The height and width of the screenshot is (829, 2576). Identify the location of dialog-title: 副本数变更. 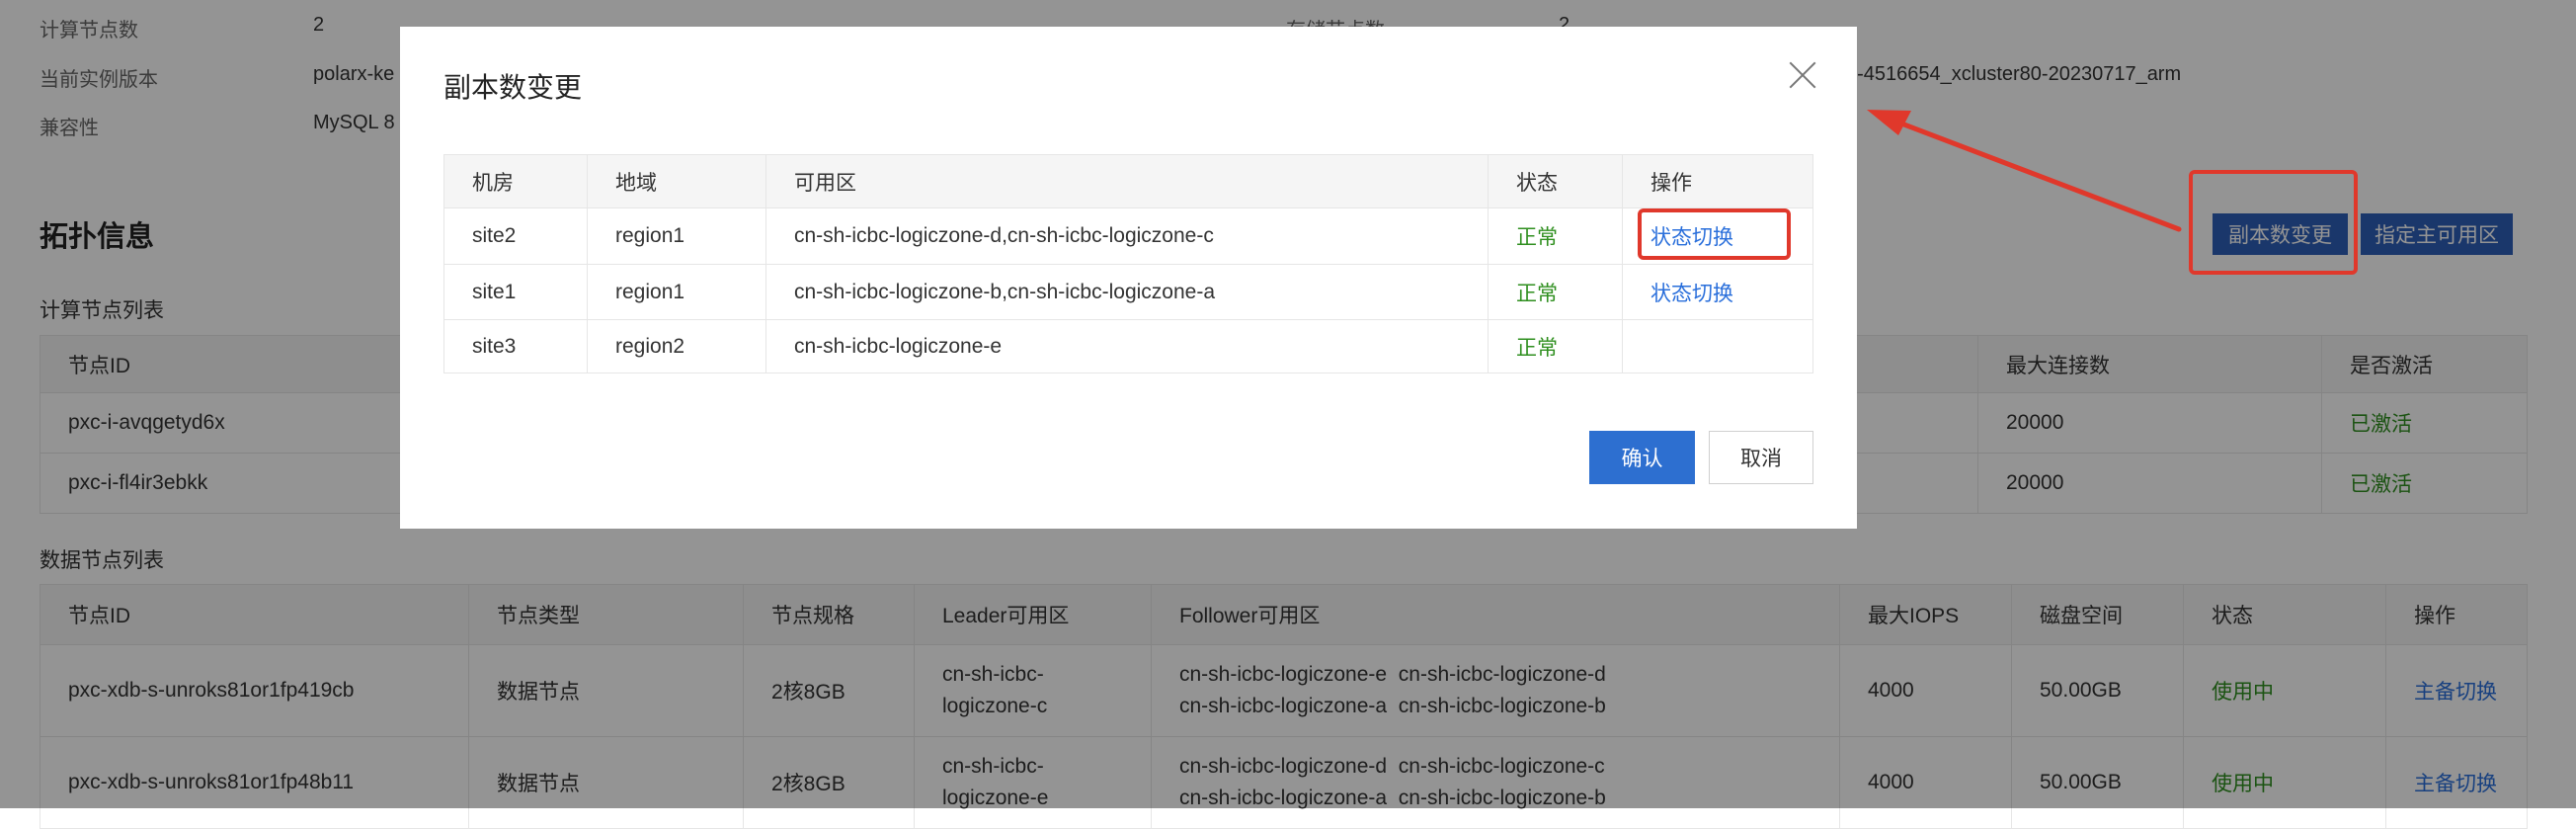
(513, 87).